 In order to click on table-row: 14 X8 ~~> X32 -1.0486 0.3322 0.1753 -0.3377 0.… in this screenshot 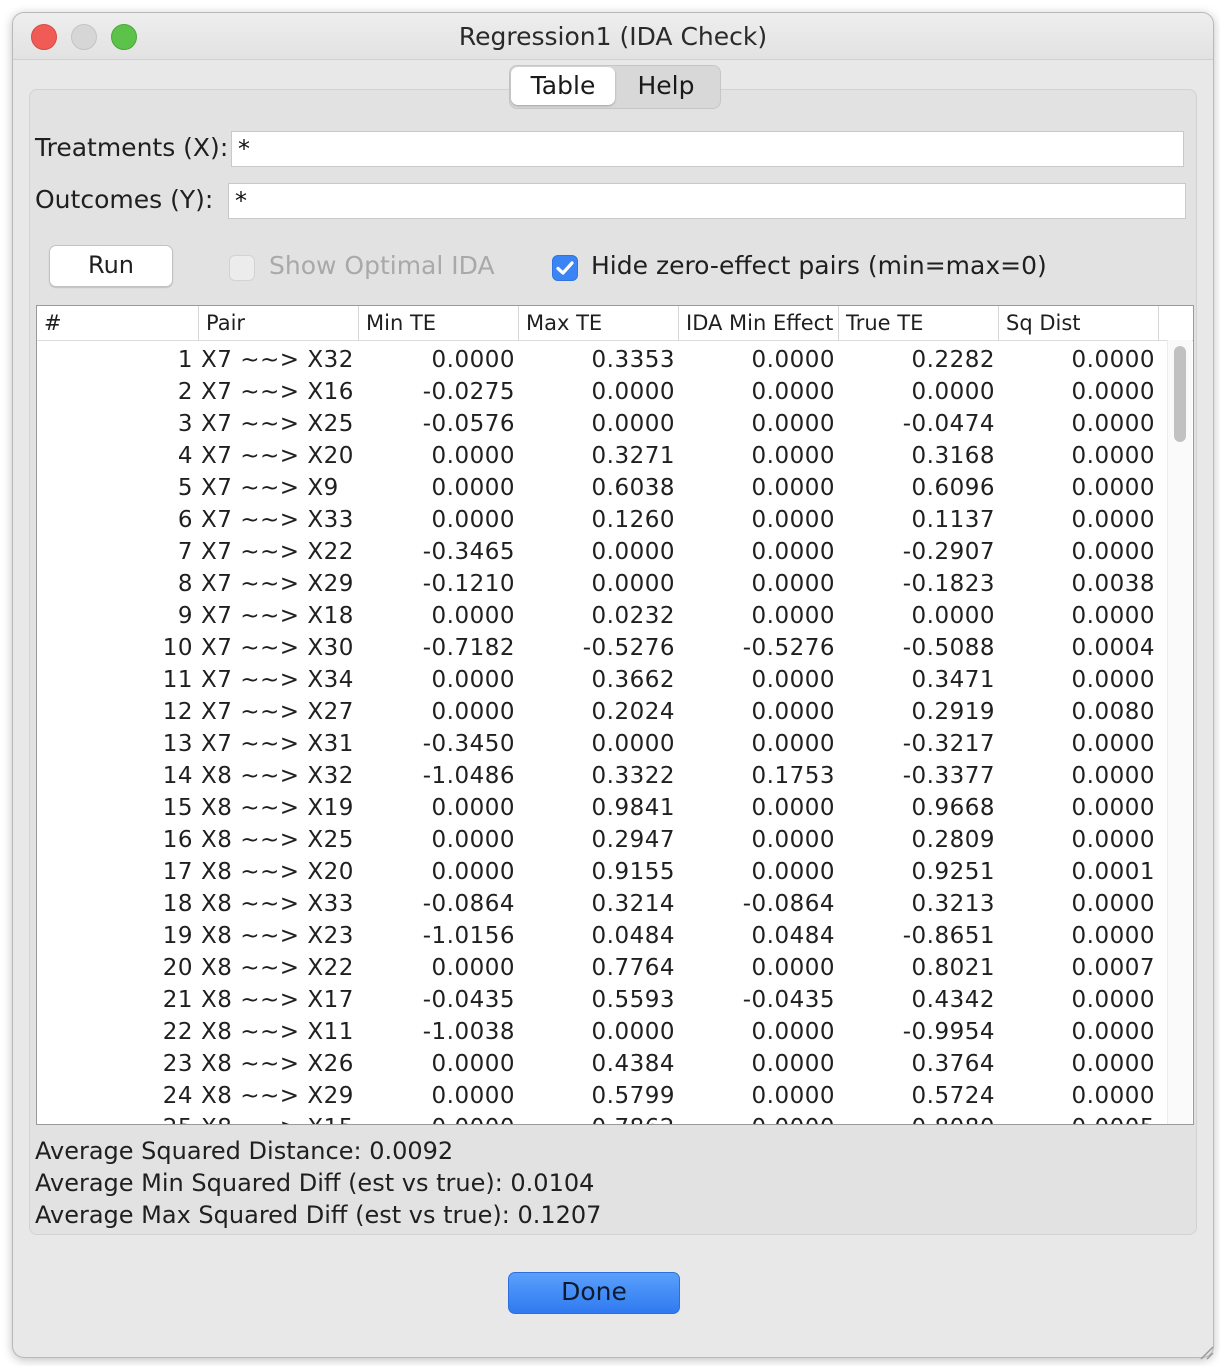, I will do `click(602, 776)`.